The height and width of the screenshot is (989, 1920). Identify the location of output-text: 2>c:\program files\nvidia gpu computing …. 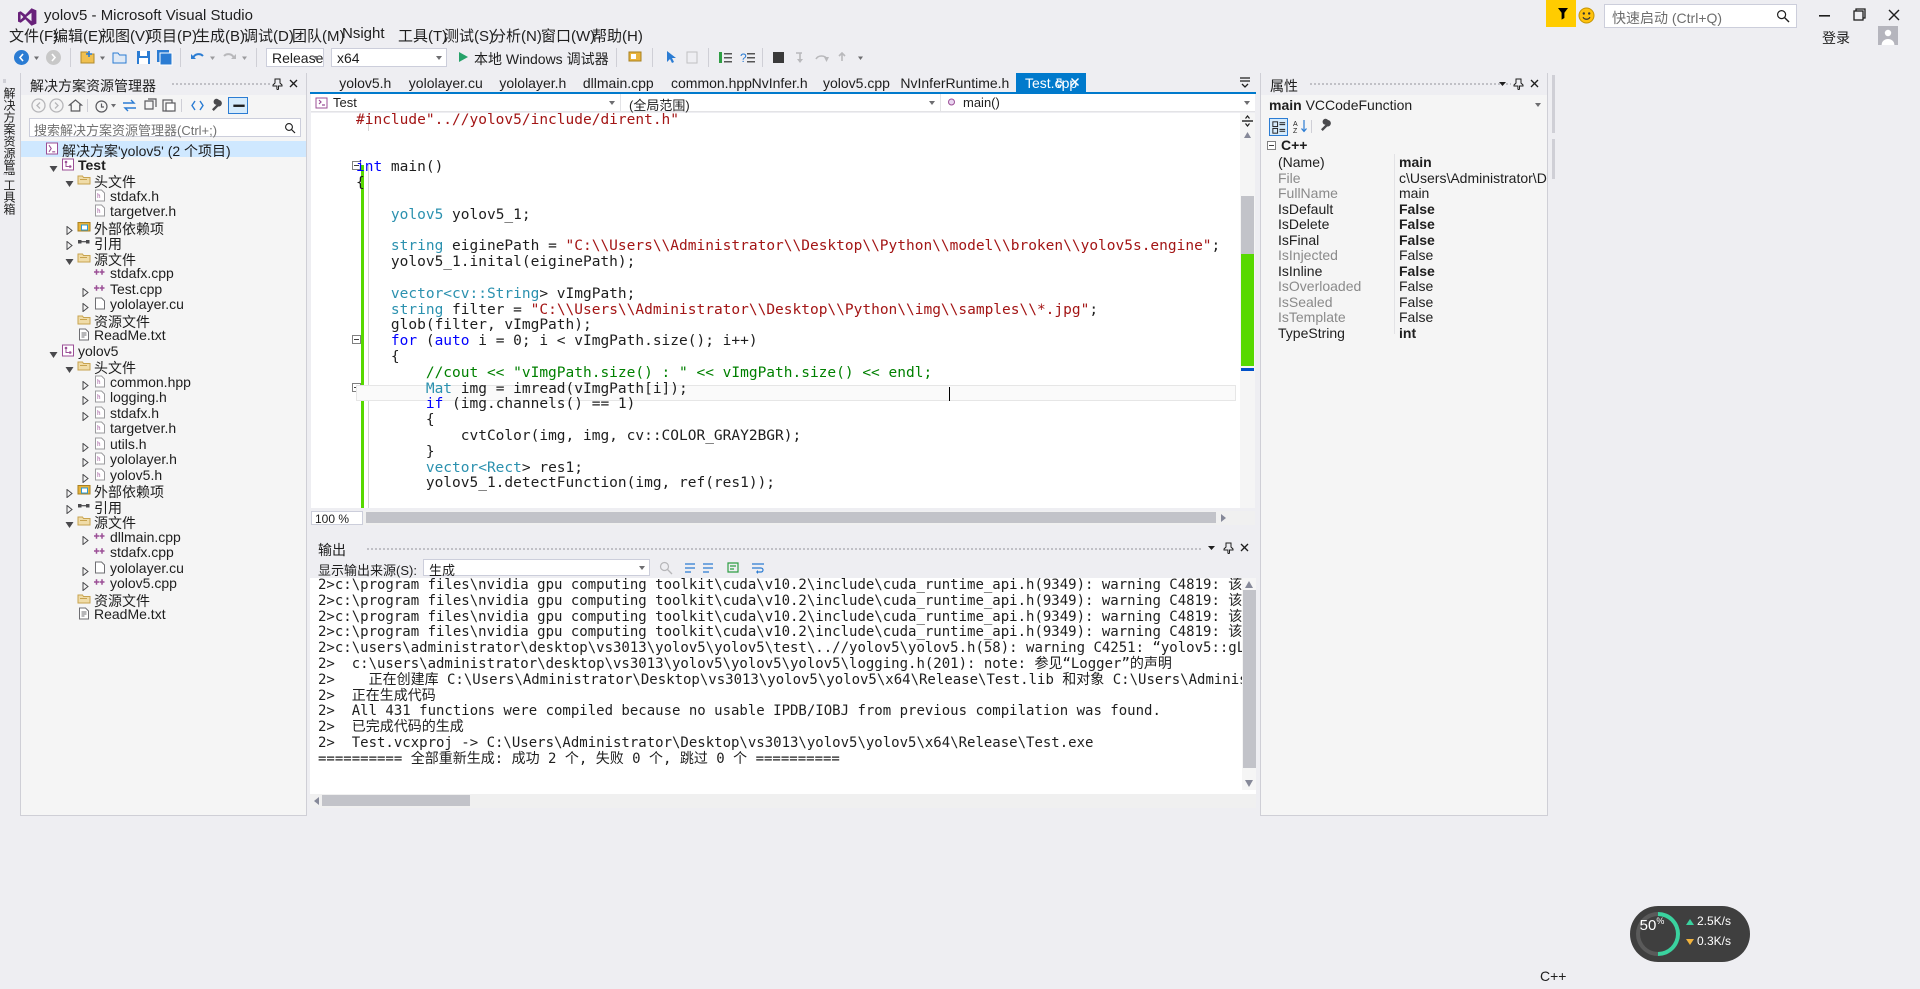
(783, 684).